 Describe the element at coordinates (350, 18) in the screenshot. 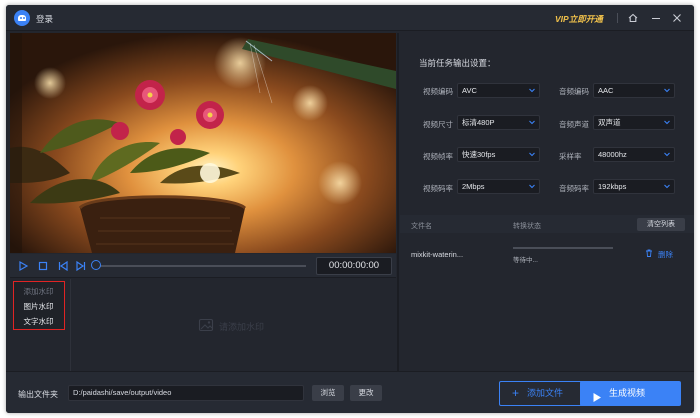

I see `title-bar: 登录 VIP立即开通` at that location.